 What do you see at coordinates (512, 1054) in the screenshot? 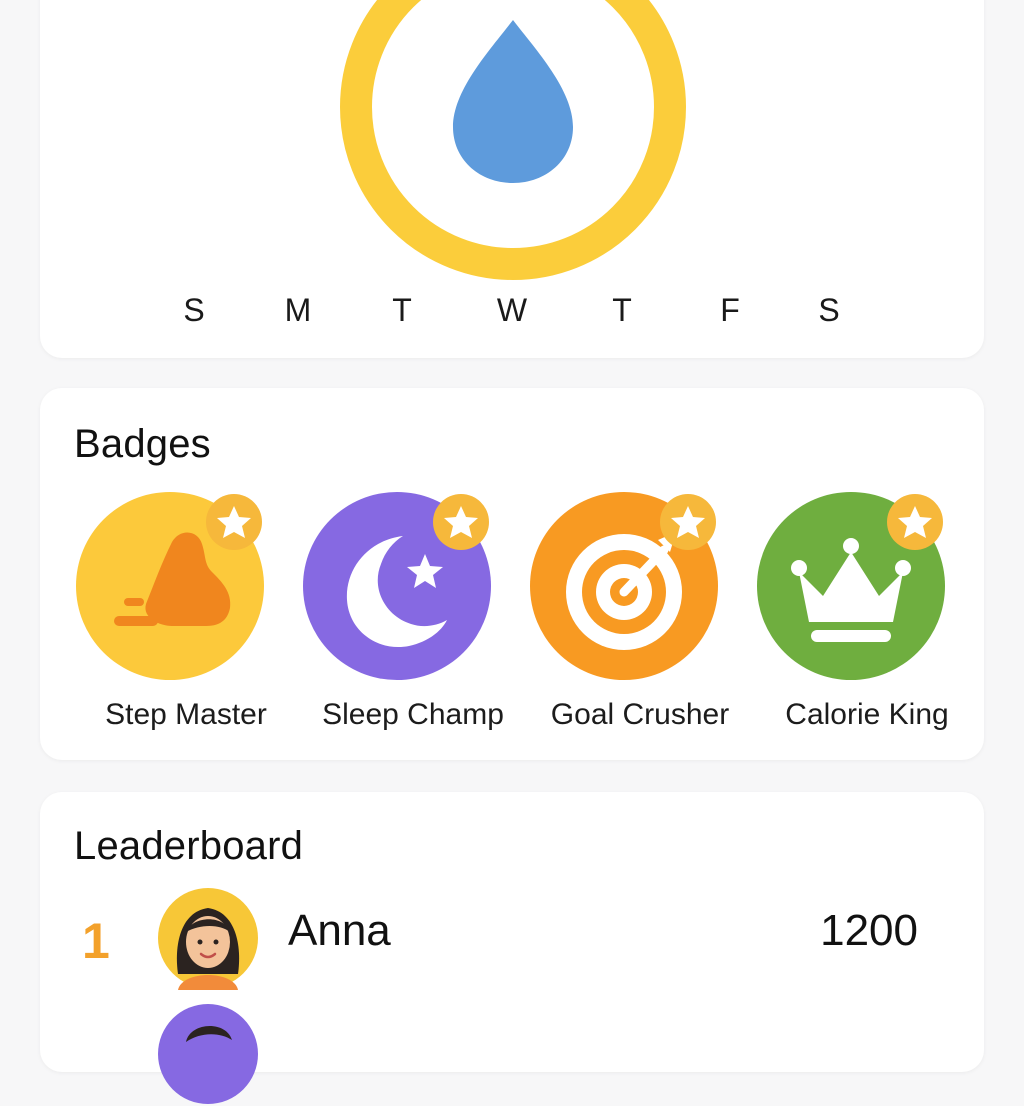
I see `leaderboard-row` at bounding box center [512, 1054].